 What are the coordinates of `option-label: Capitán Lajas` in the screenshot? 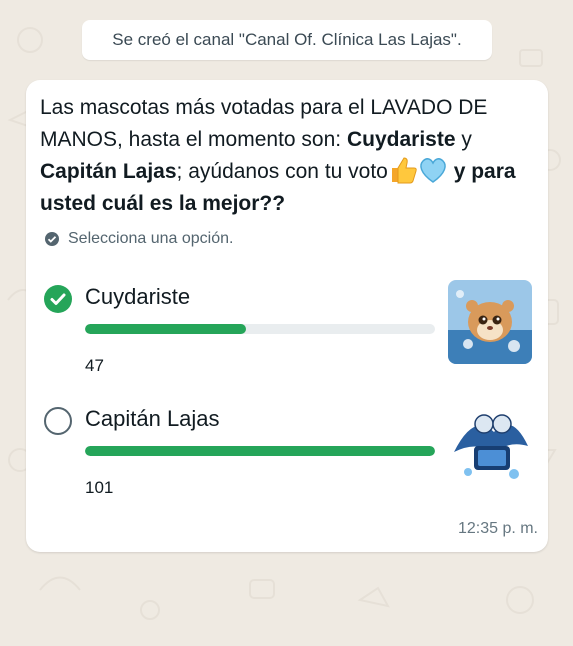 It's located at (152, 418).